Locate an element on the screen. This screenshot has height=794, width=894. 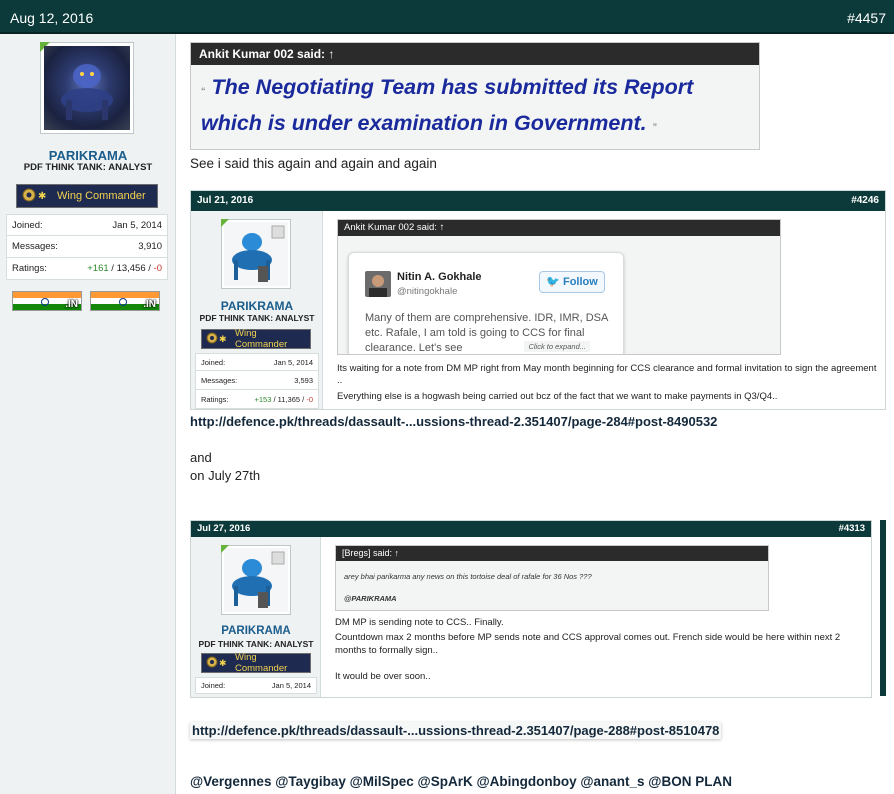
tweet-follow-button: 🐦 Follow is located at coordinates (572, 282).